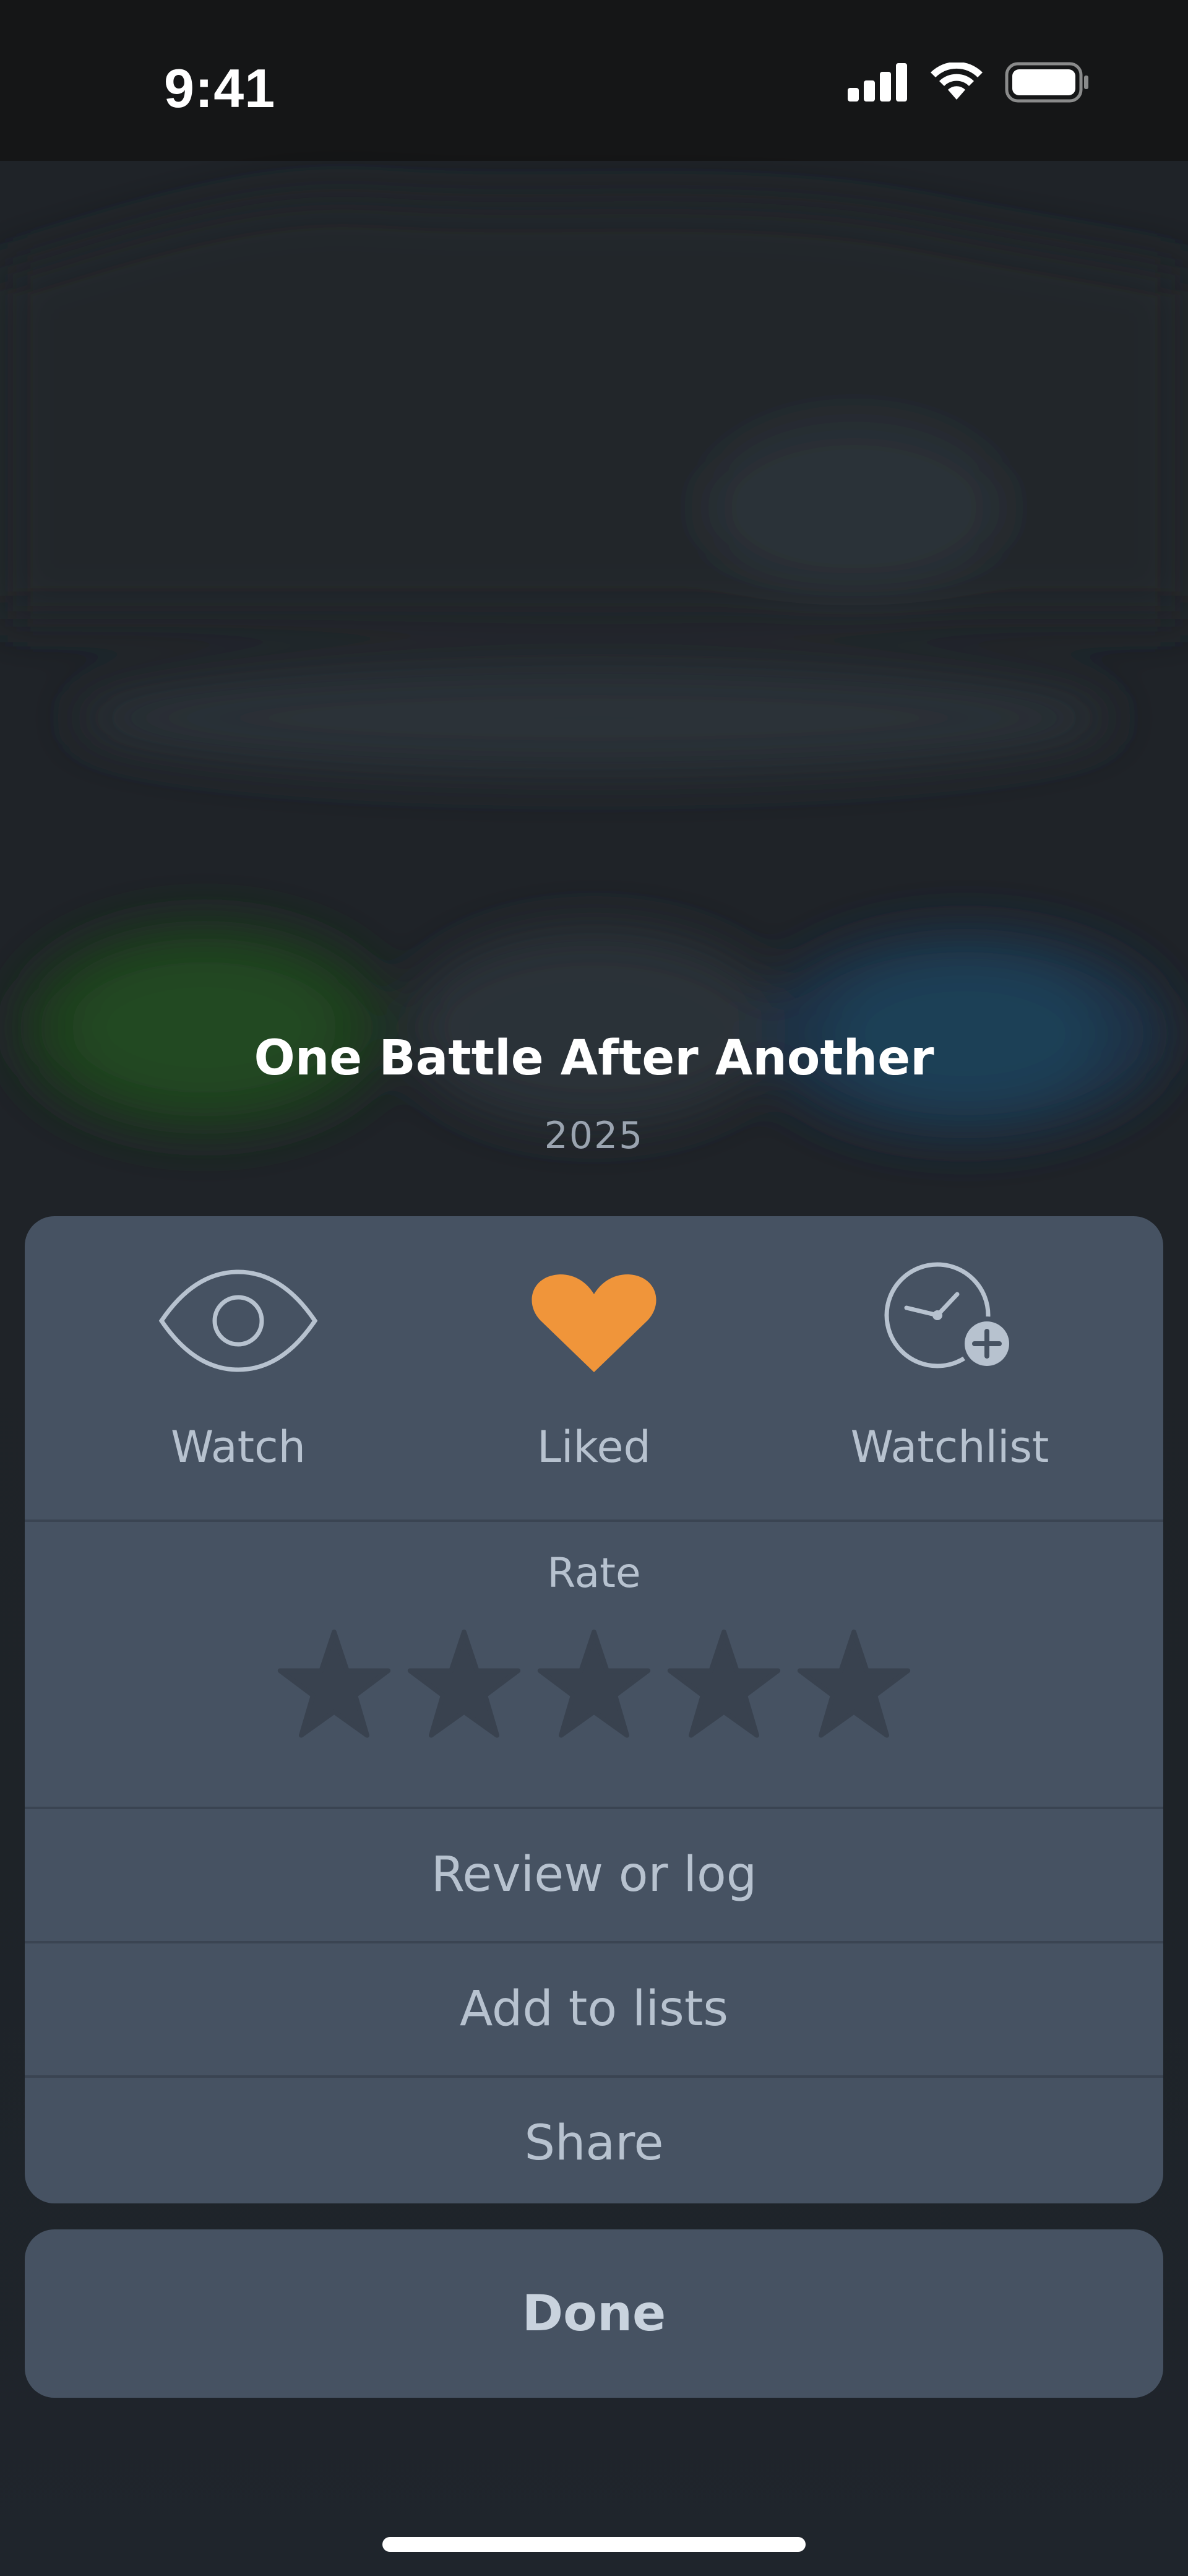 This screenshot has width=1188, height=2576. What do you see at coordinates (594, 1876) in the screenshot?
I see `review-or-log-button: Review or log` at bounding box center [594, 1876].